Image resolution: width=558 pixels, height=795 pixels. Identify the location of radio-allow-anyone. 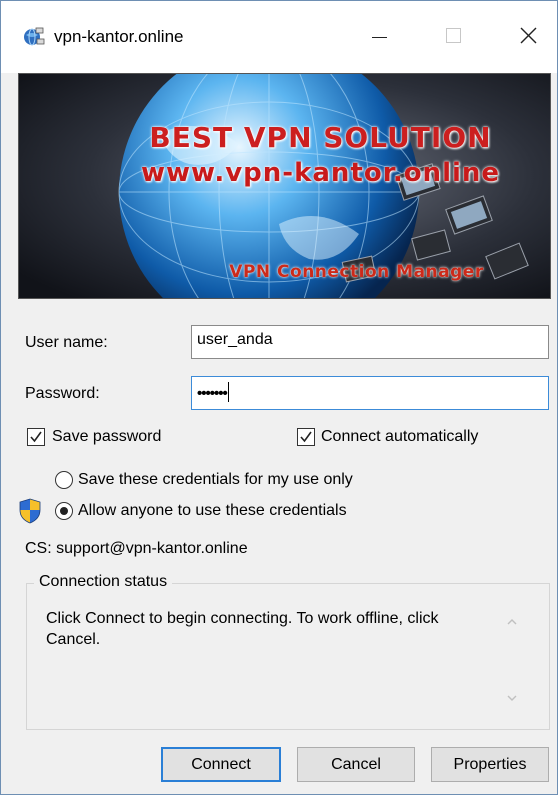
(64, 511).